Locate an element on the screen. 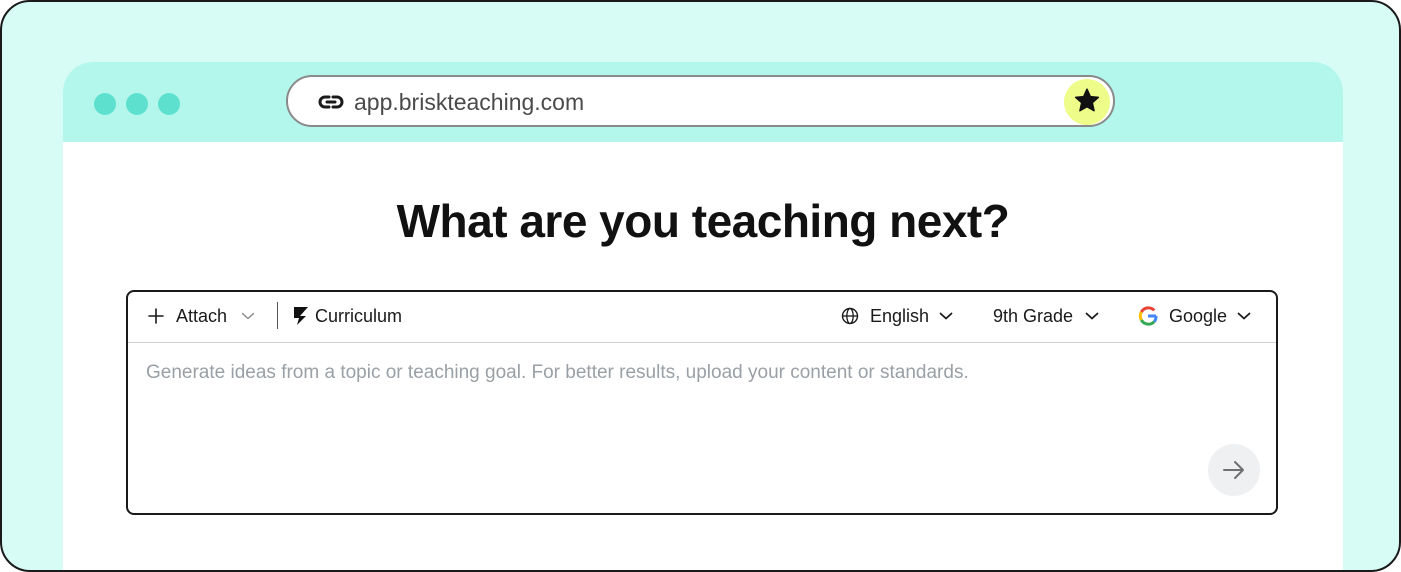  curriculum-button: Curriculum is located at coordinates (350, 316).